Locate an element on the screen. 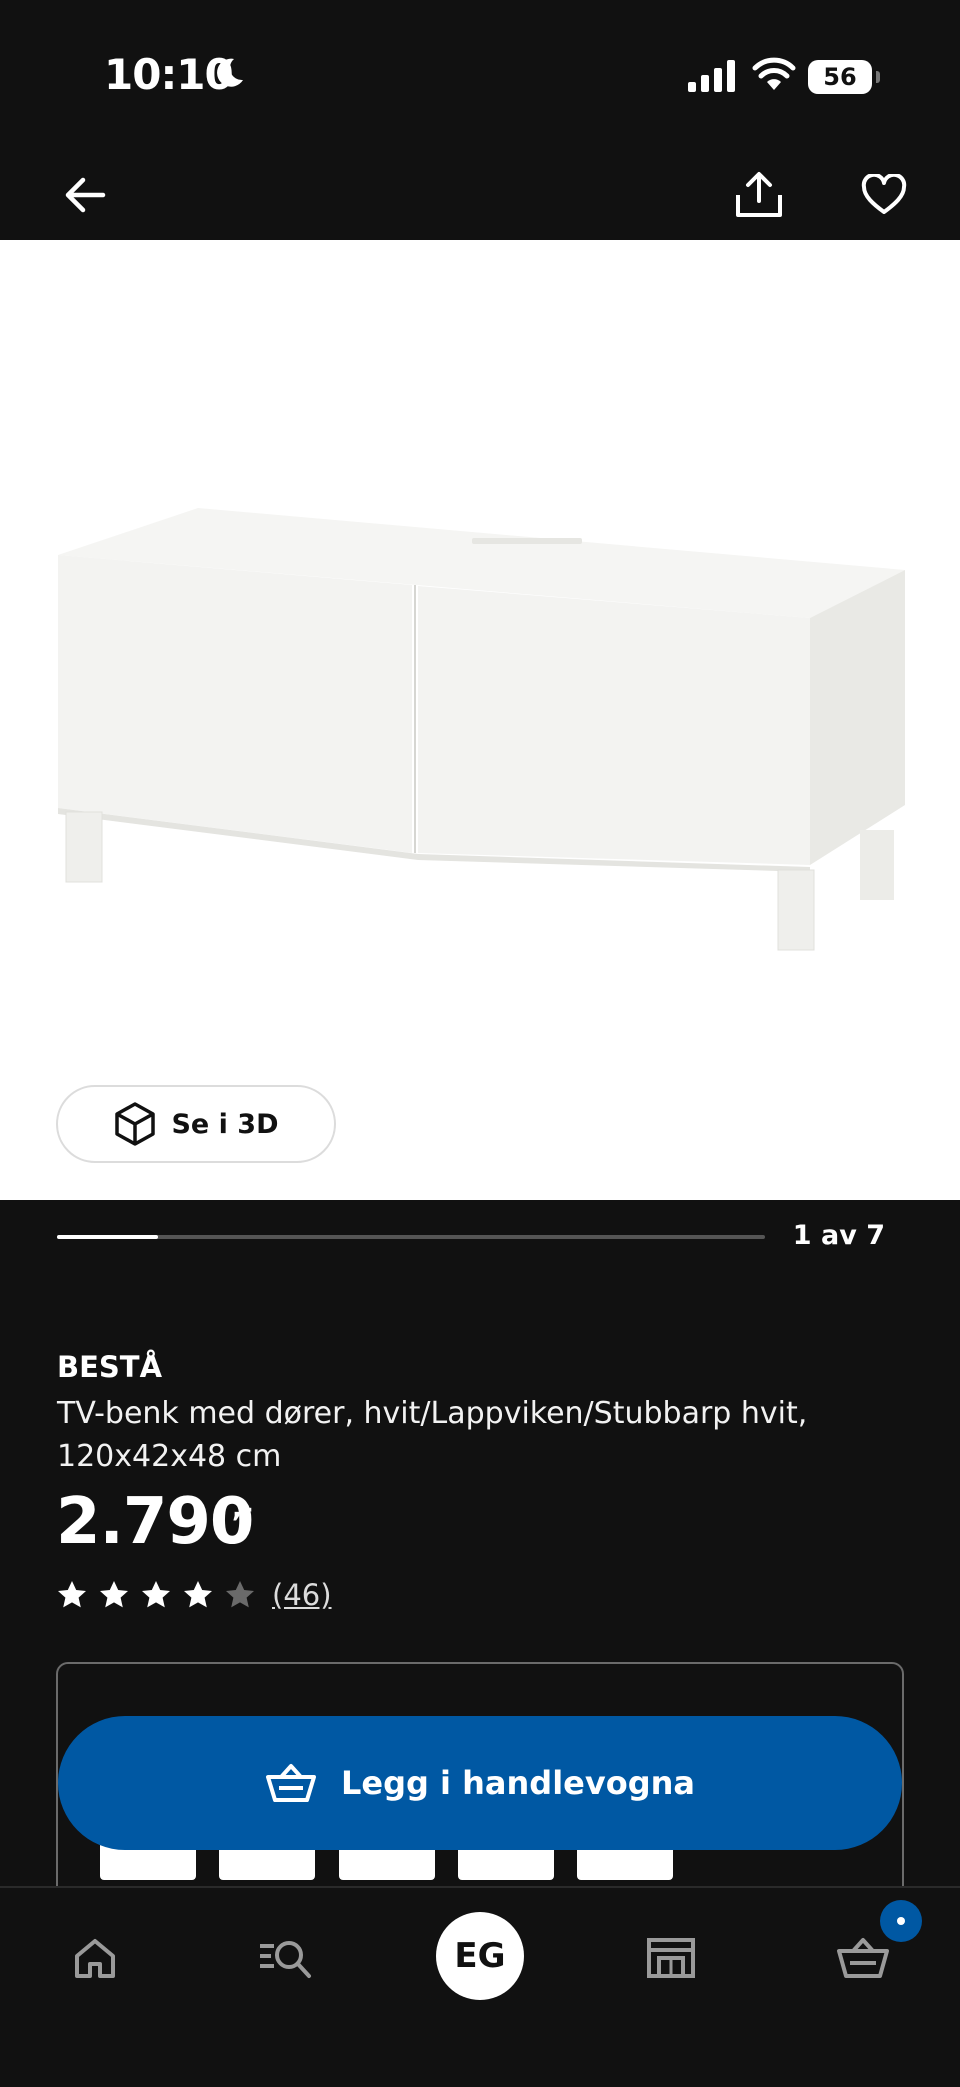 The height and width of the screenshot is (2087, 960). share-icon is located at coordinates (759, 195).